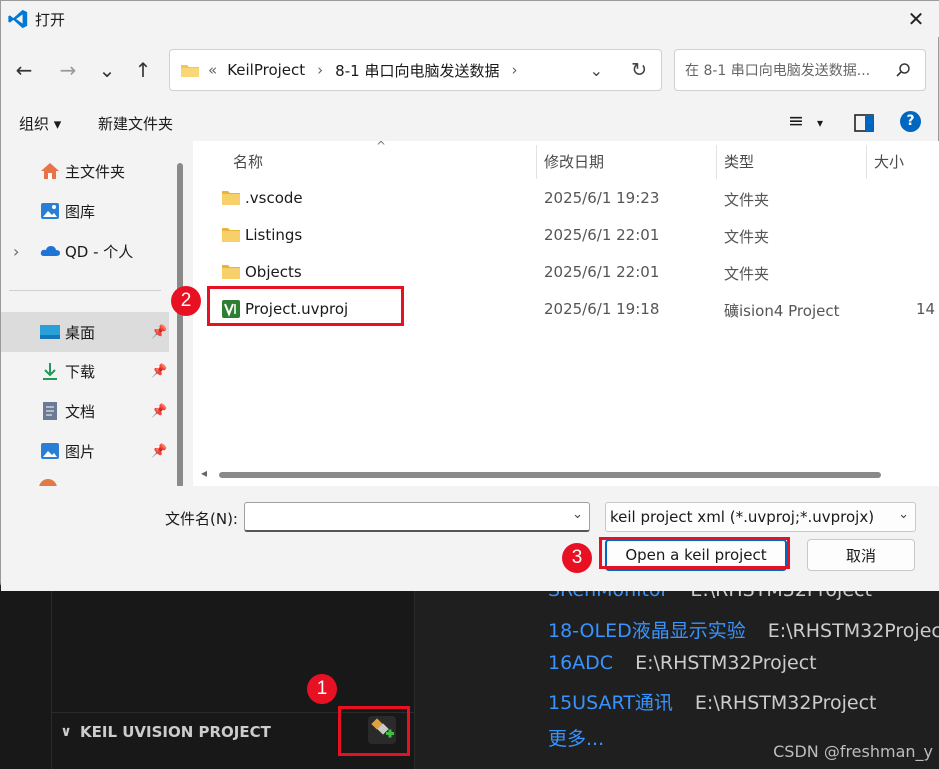 The height and width of the screenshot is (769, 939). I want to click on back-arrow-icon: ←, so click(24, 70).